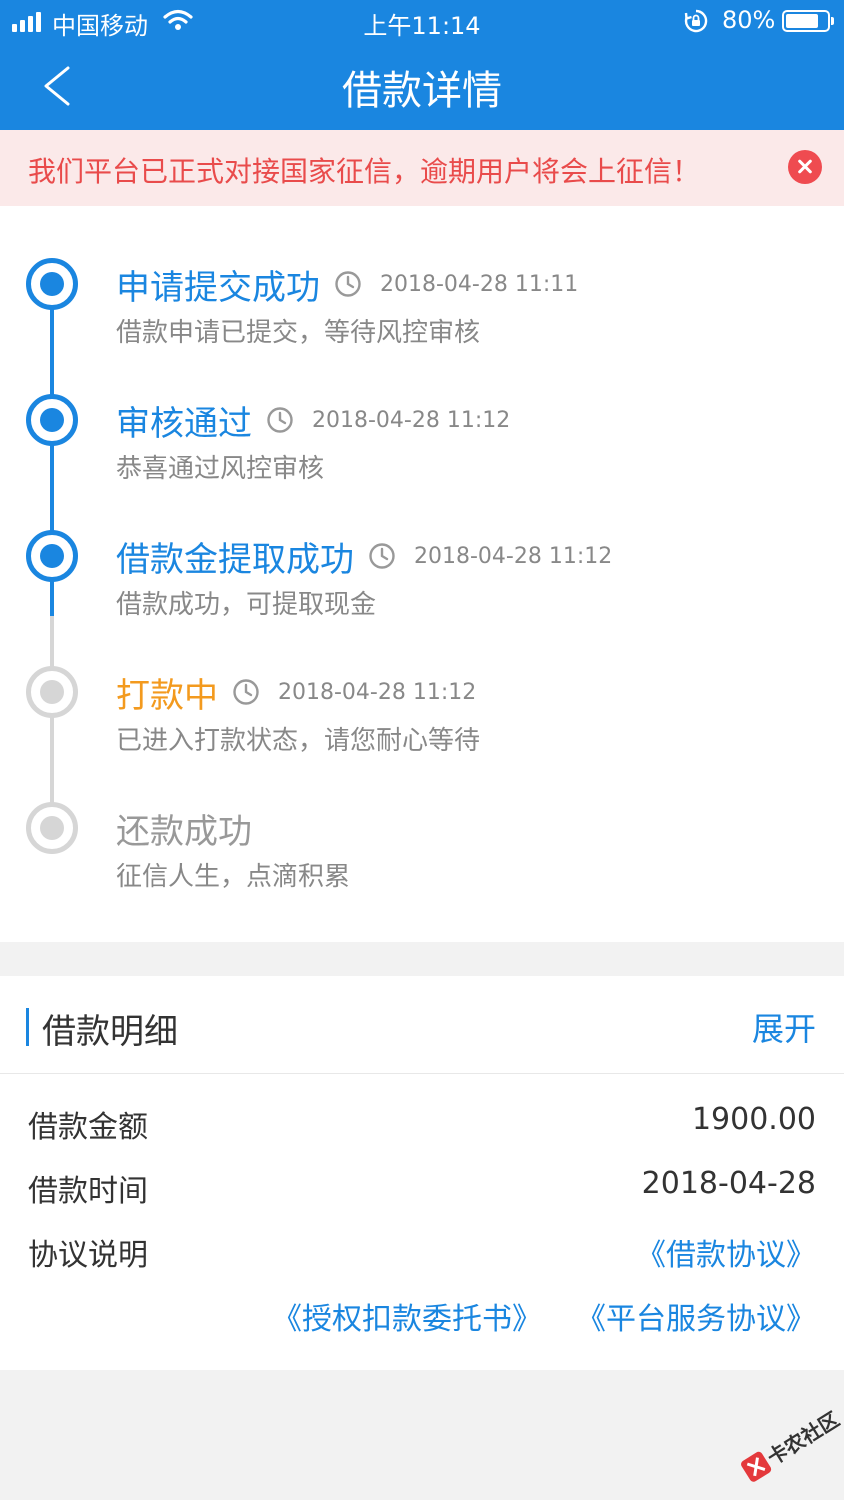  I want to click on loan-date-label: 借款时间, so click(88, 1191).